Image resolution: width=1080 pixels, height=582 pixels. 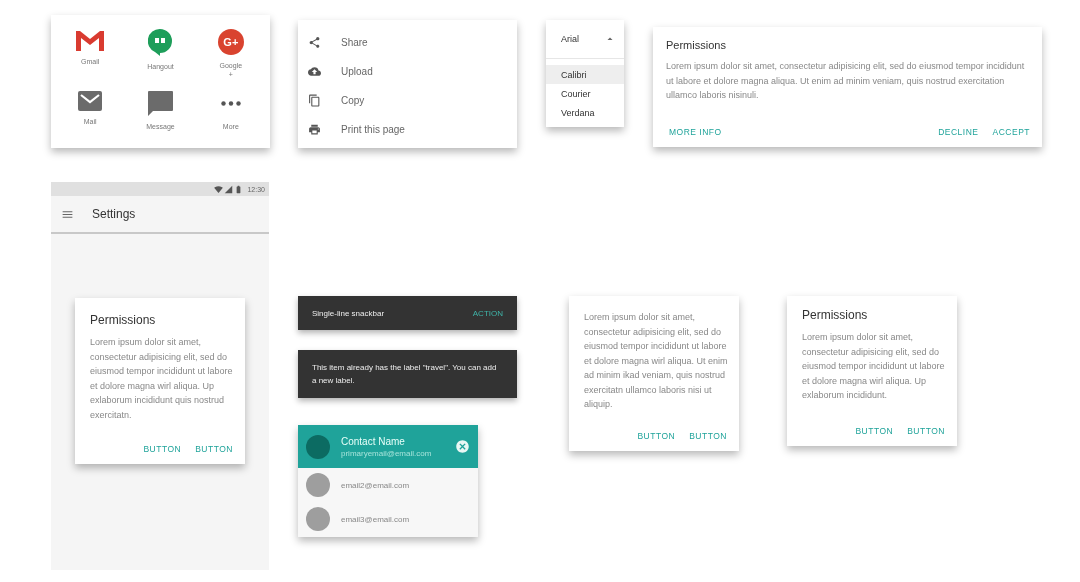 What do you see at coordinates (229, 189) in the screenshot?
I see `signal-icon` at bounding box center [229, 189].